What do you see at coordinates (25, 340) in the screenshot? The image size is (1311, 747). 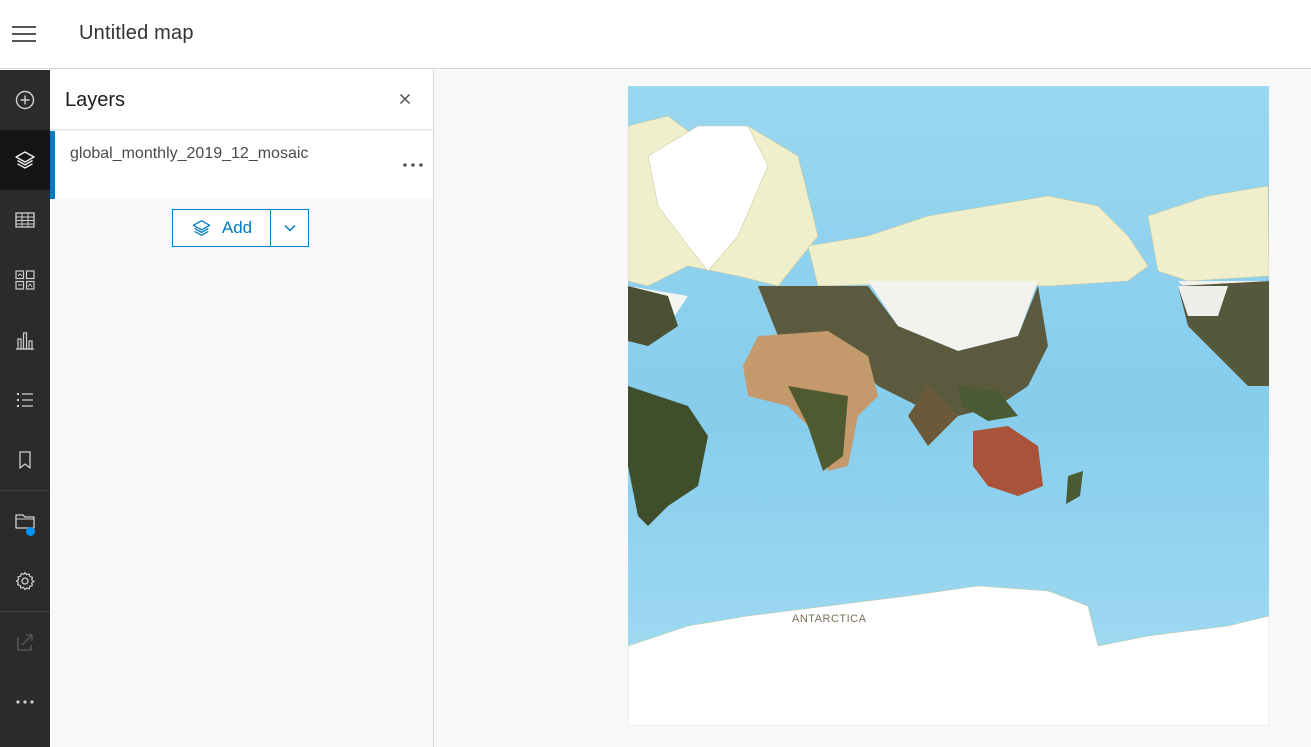 I see `chart-icon` at bounding box center [25, 340].